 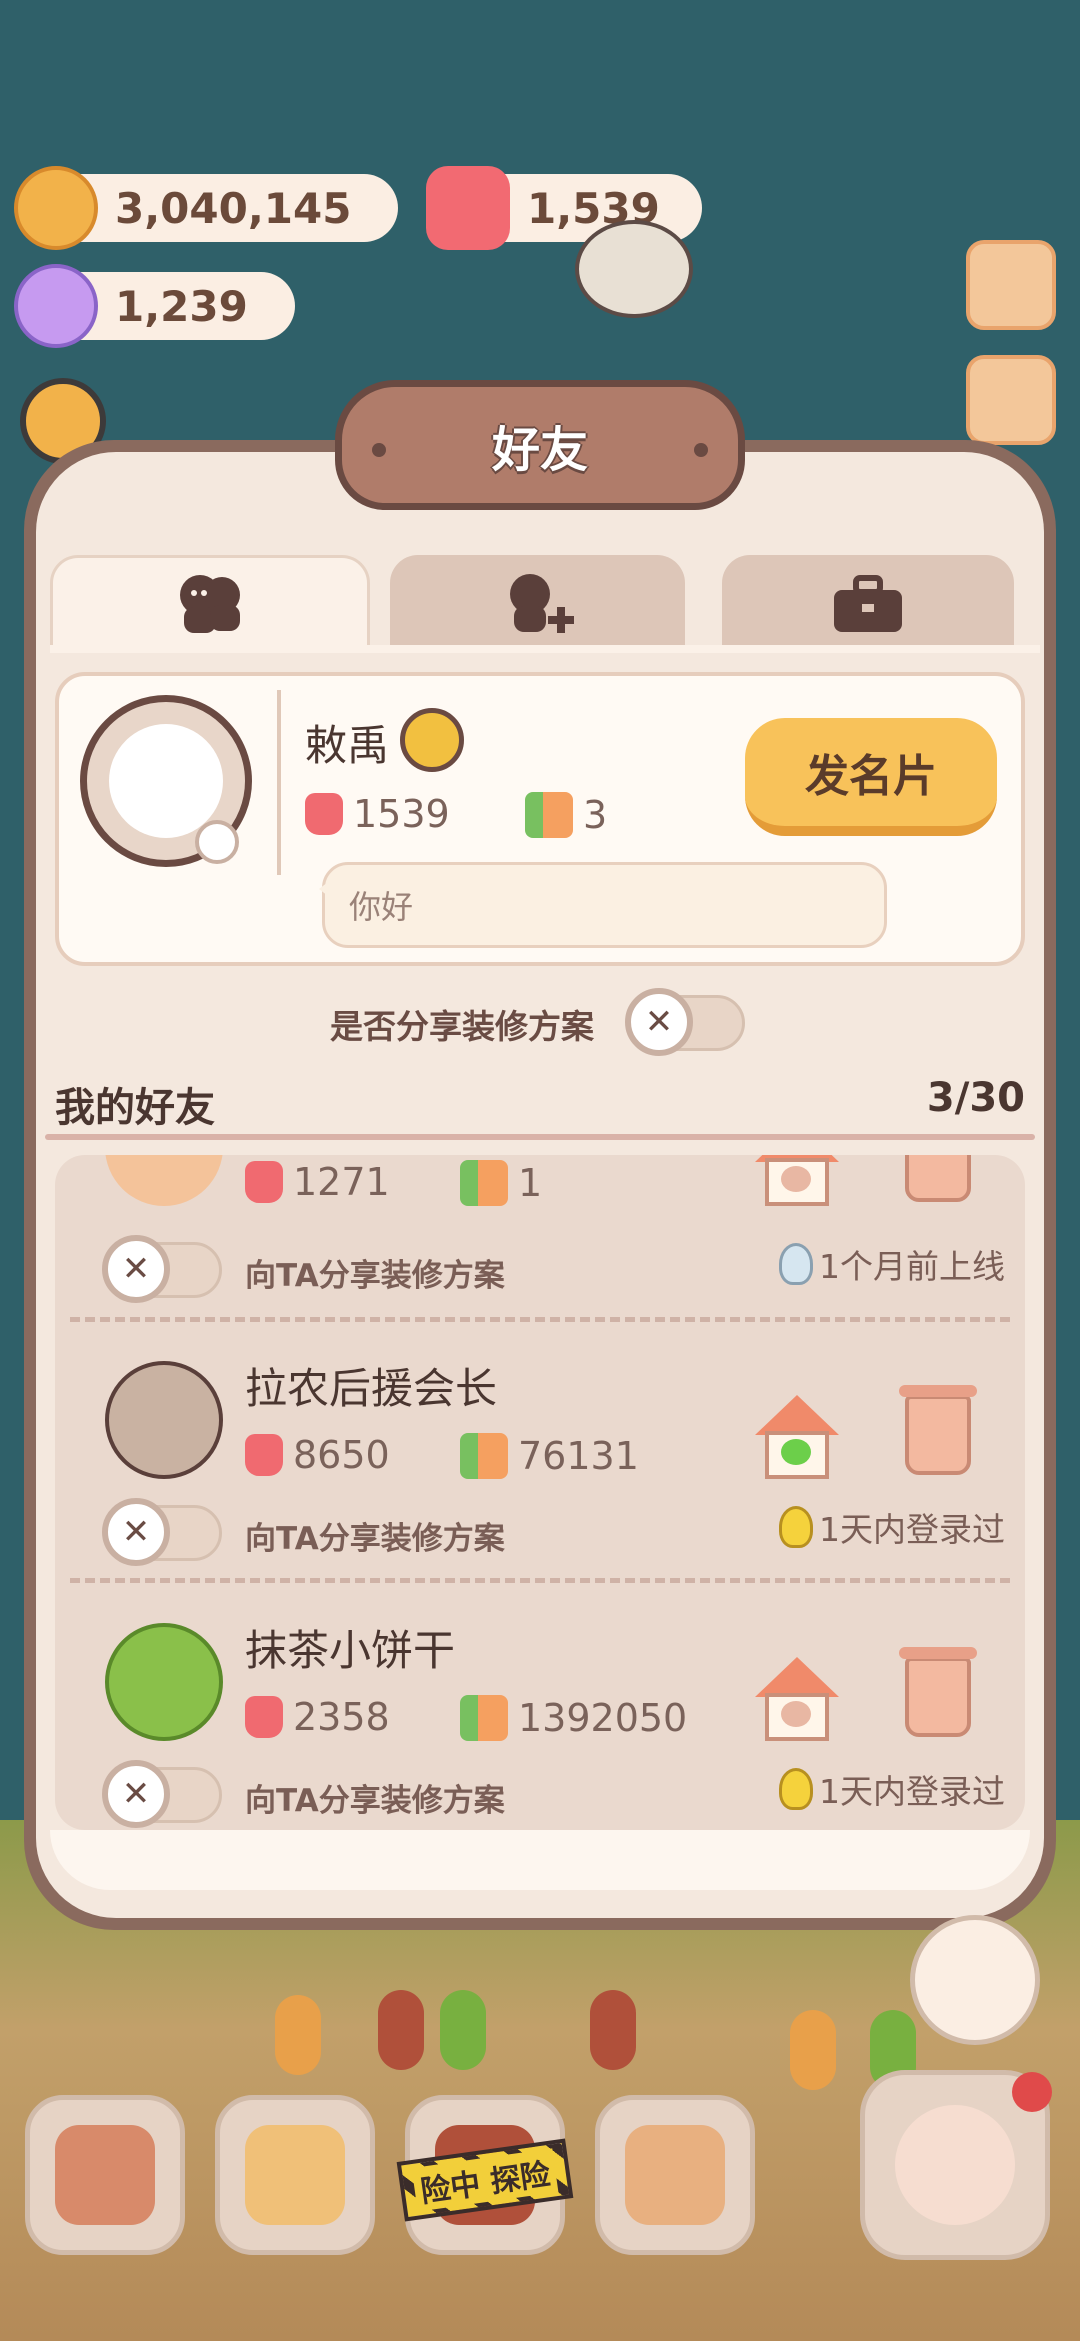 I want to click on friend-jelly-stat: 8650, so click(x=317, y=1455).